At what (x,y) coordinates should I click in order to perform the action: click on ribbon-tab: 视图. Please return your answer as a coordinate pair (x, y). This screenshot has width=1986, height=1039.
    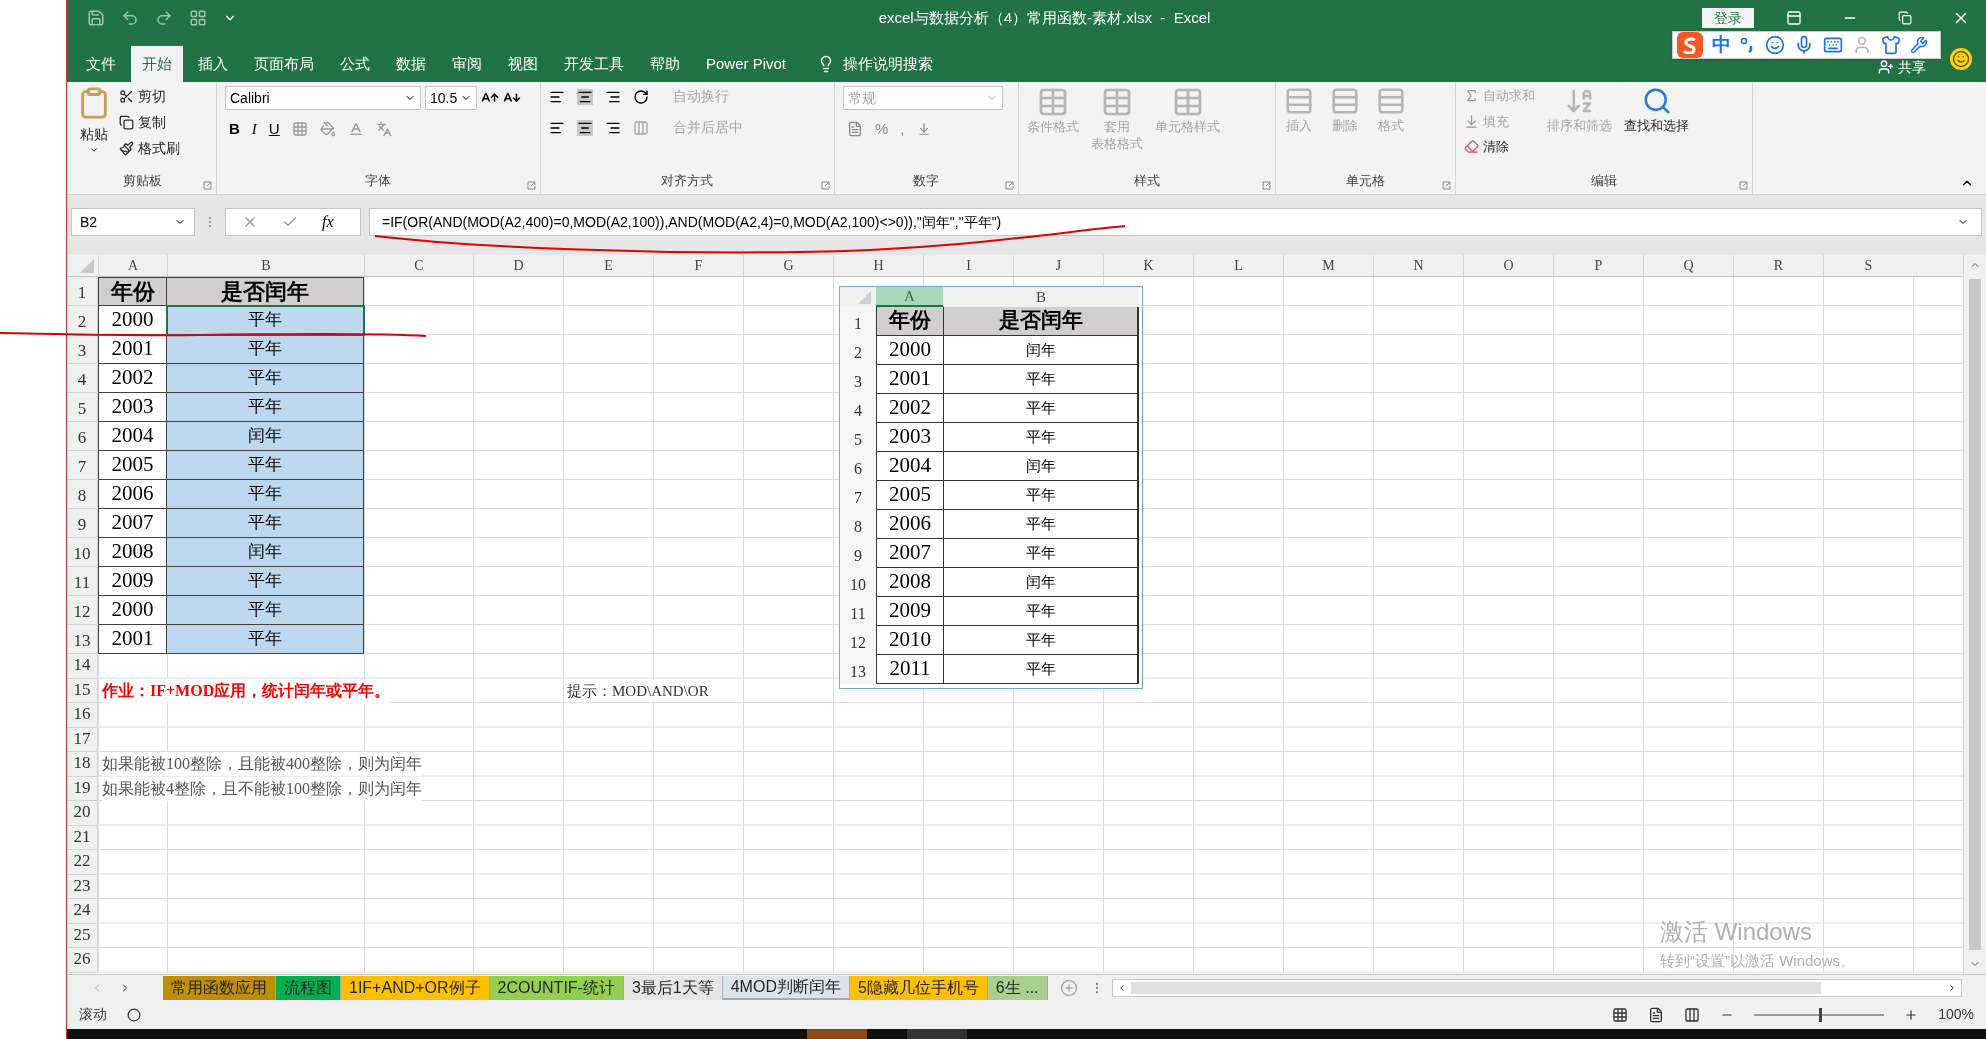
    Looking at the image, I should click on (523, 64).